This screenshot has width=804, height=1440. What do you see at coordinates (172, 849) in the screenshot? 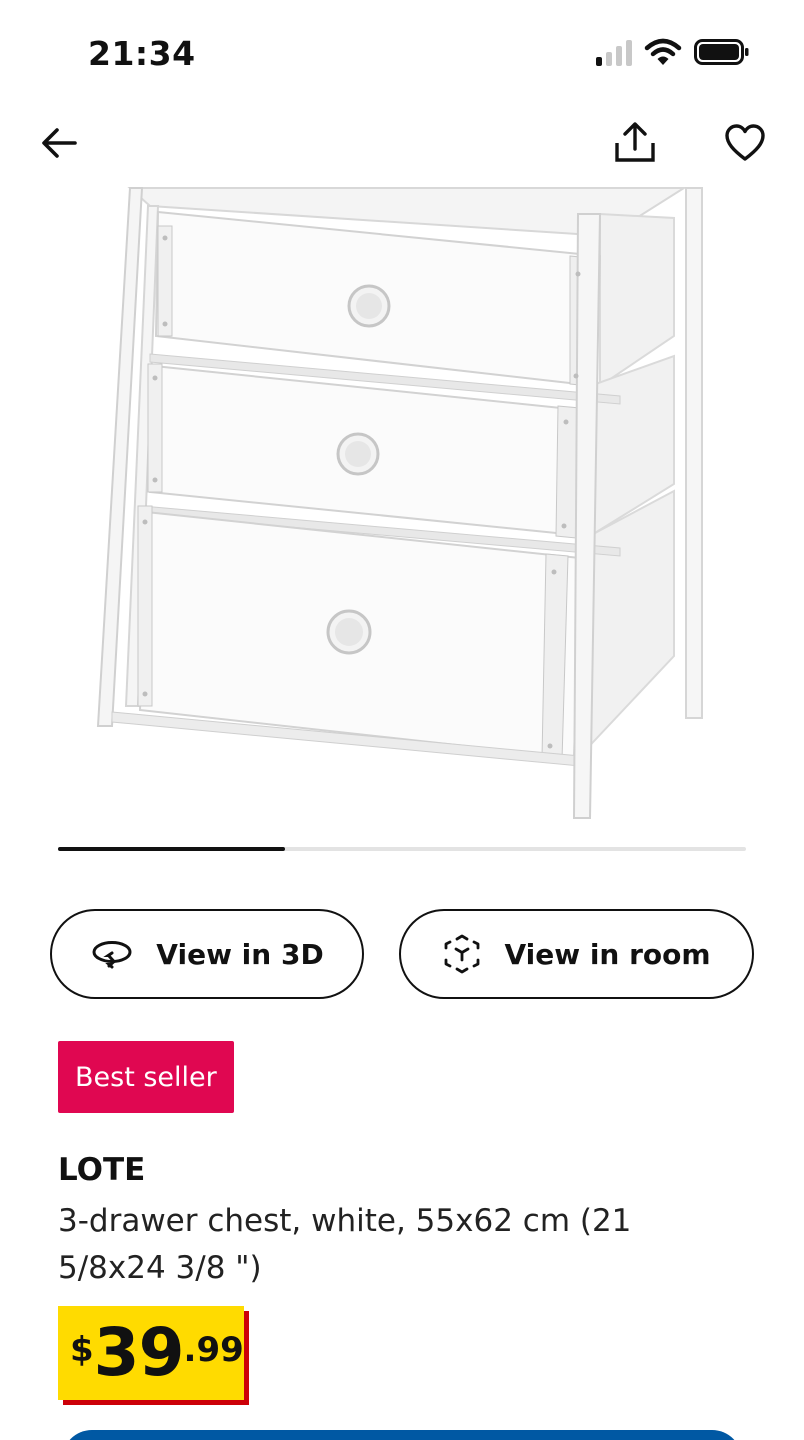
I see `gallery-progress-thumb` at bounding box center [172, 849].